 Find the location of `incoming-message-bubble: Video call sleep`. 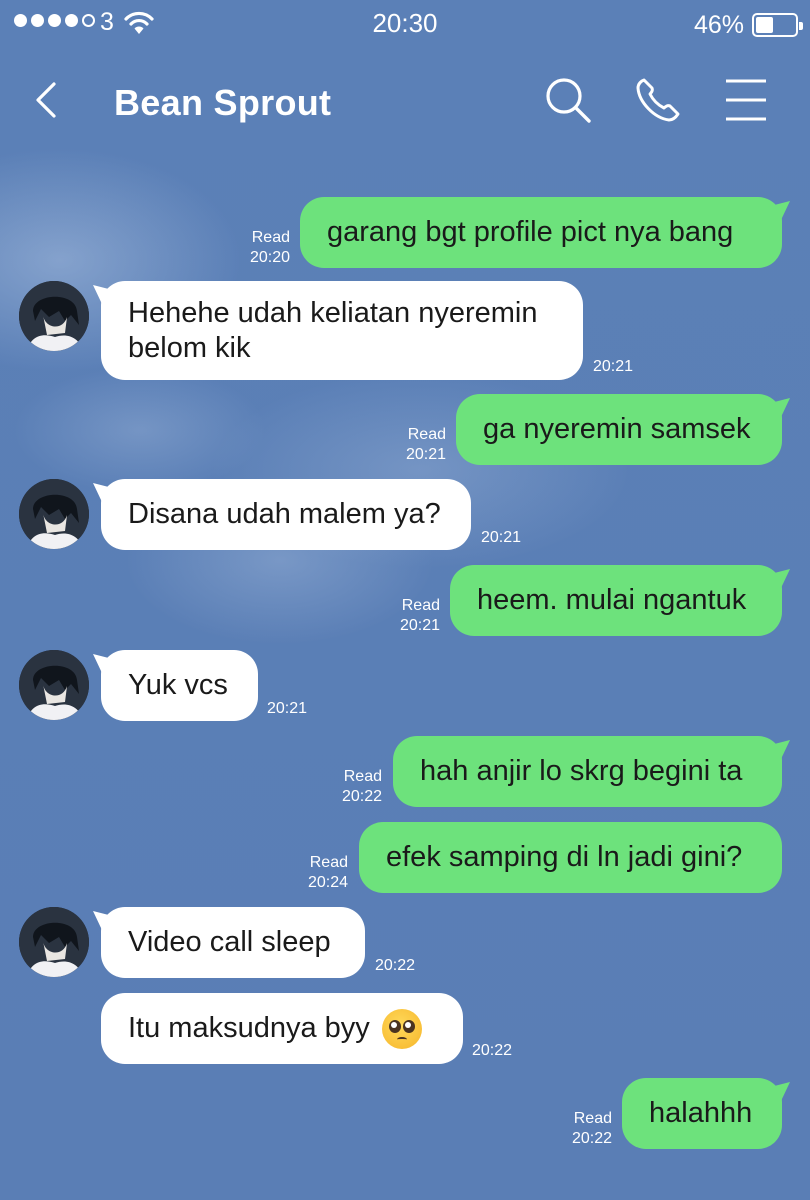

incoming-message-bubble: Video call sleep is located at coordinates (233, 942).